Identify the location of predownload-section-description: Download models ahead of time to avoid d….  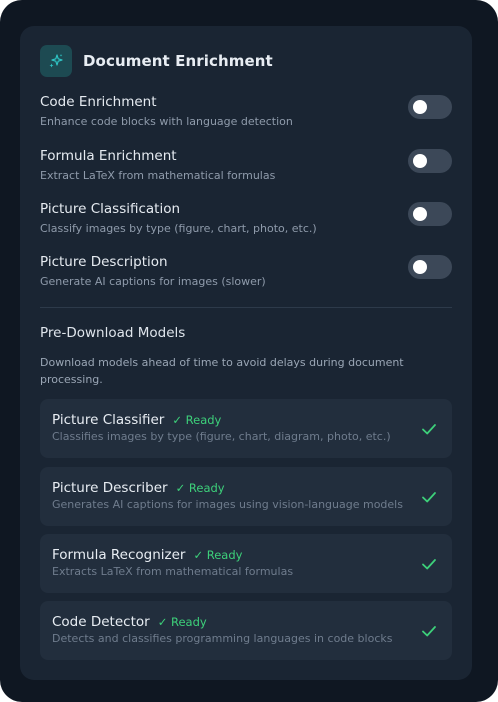
(222, 371).